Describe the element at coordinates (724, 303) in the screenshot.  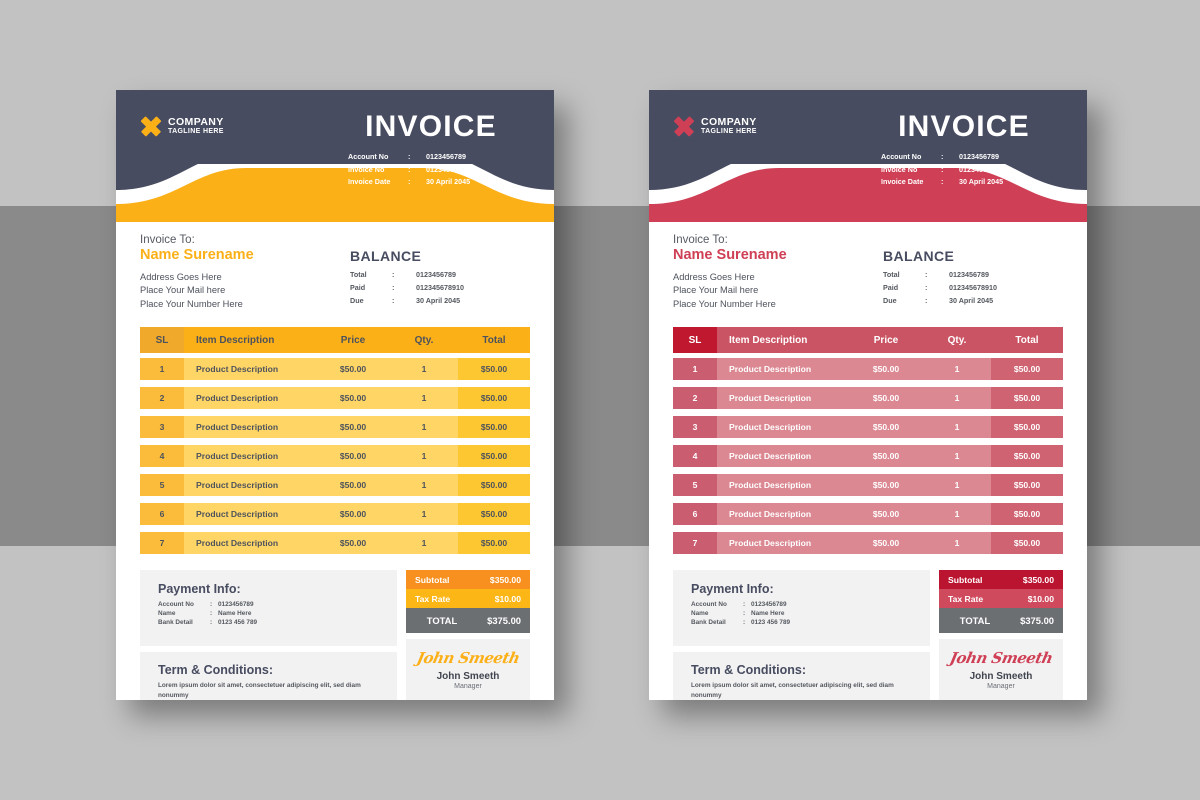
I see `invoice-to-line: Place Your Number Here` at that location.